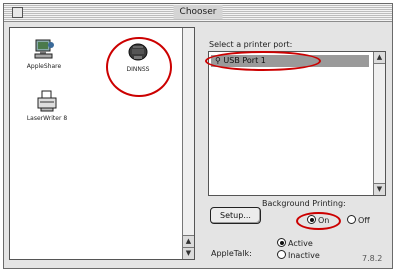 The height and width of the screenshot is (273, 398). What do you see at coordinates (290, 61) in the screenshot?
I see `port-item-usb: ⚲ USB Port 1` at bounding box center [290, 61].